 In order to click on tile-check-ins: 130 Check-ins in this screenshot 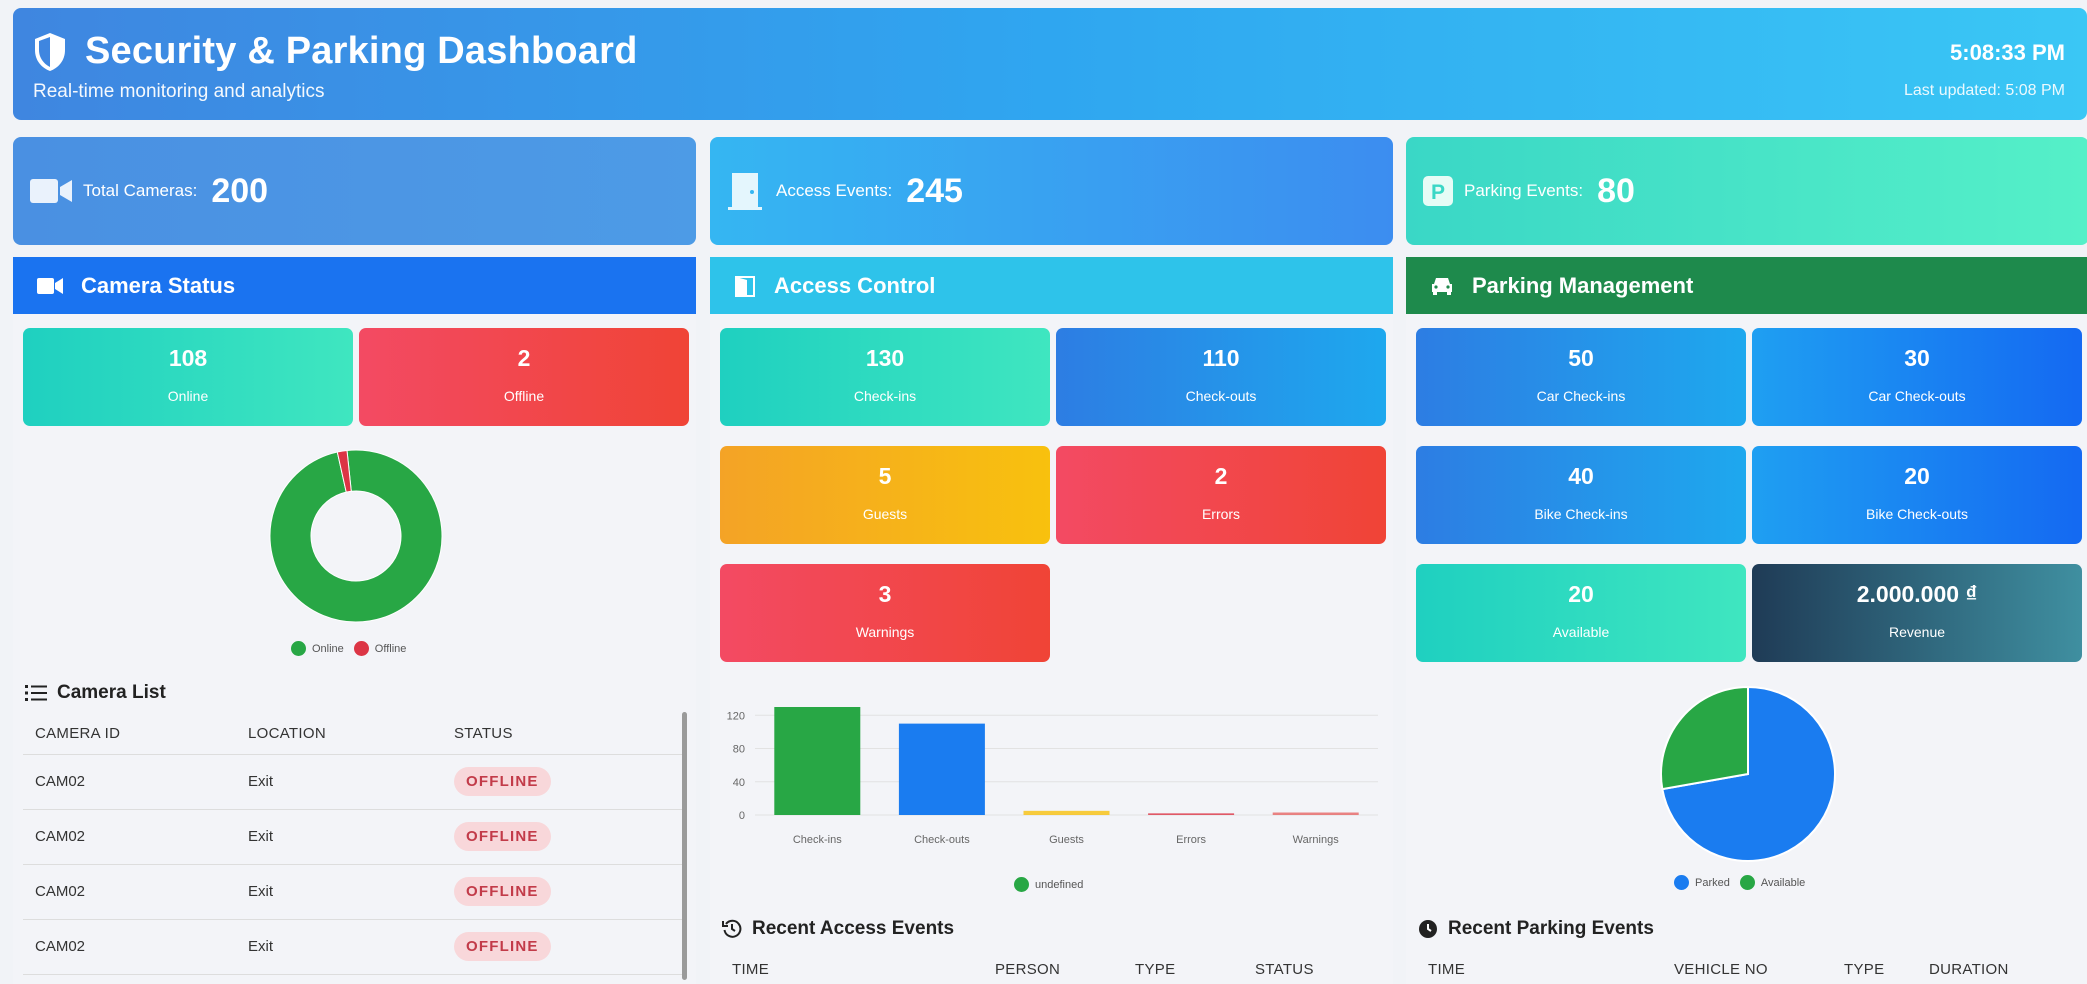, I will do `click(885, 377)`.